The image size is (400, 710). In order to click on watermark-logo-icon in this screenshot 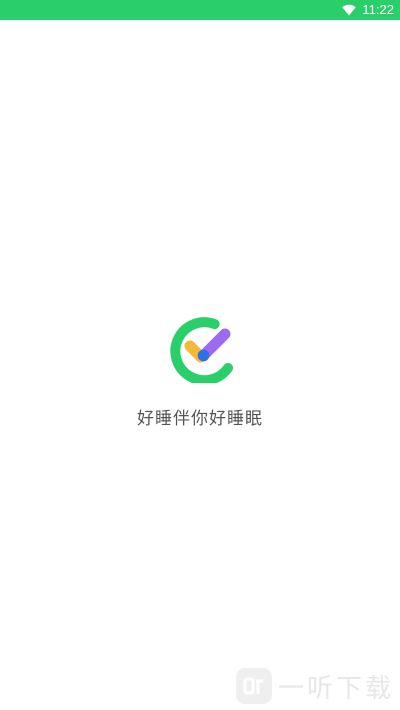, I will do `click(253, 686)`.